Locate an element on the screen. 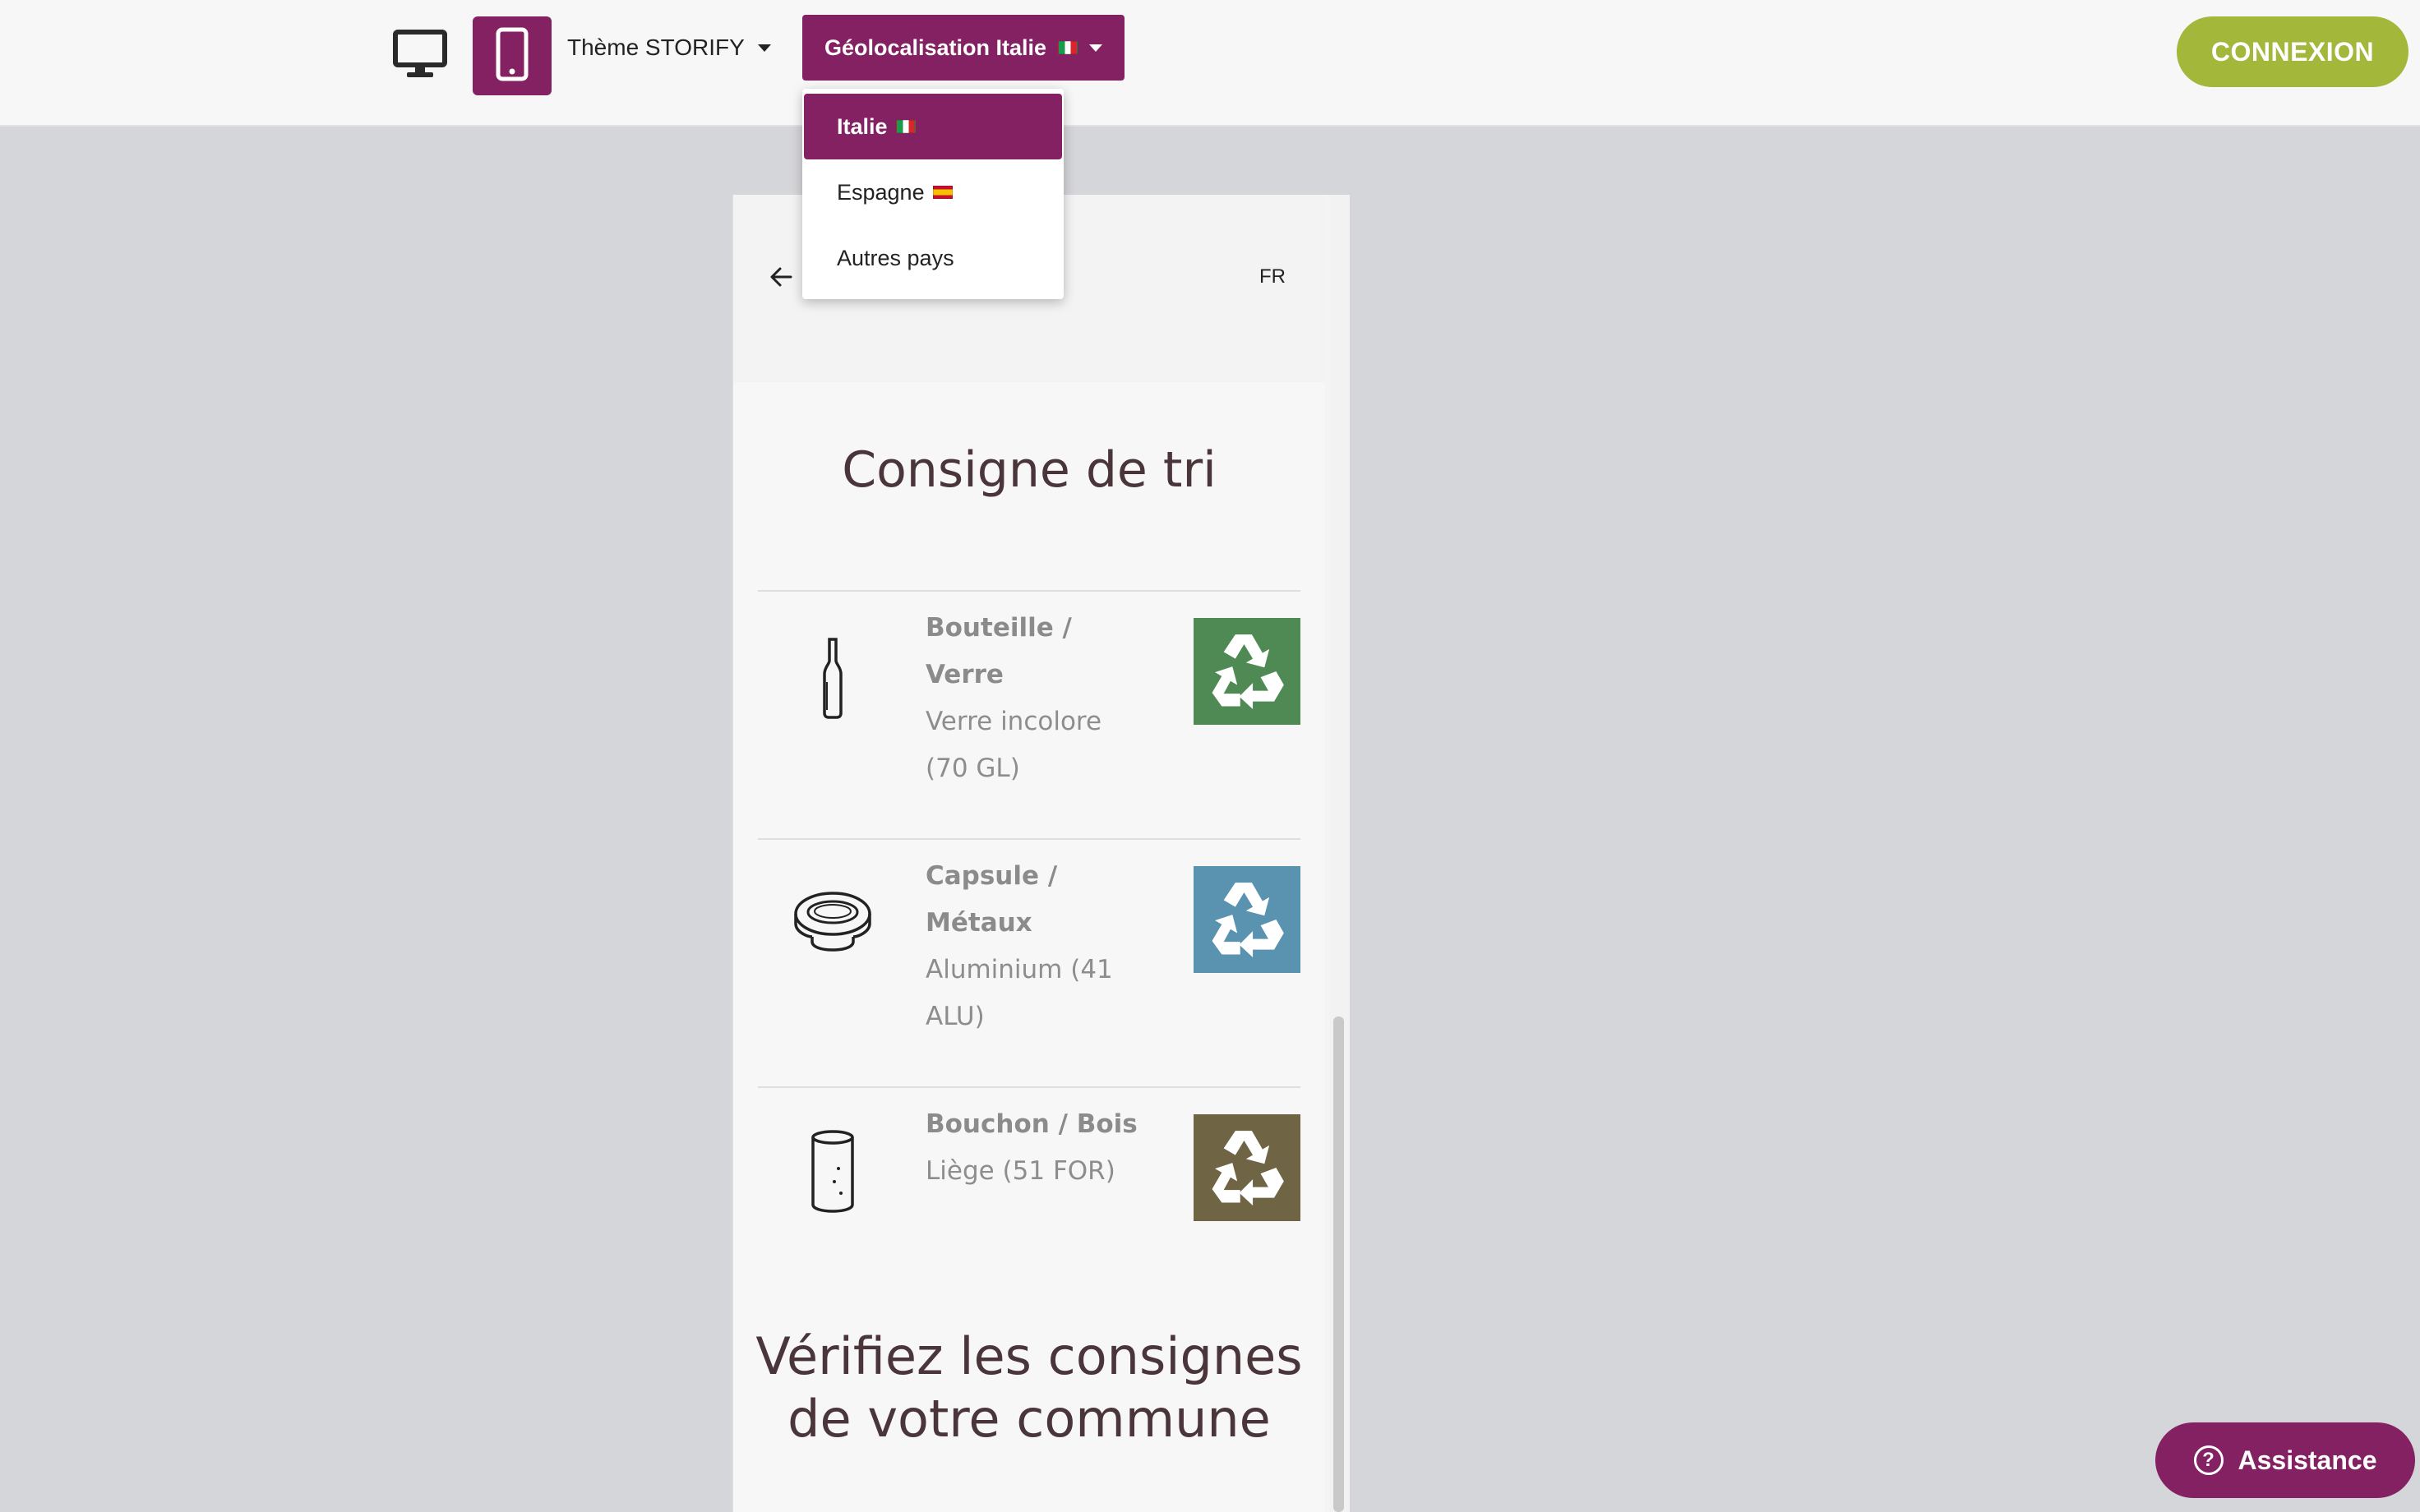 The width and height of the screenshot is (2420, 1512). mobile-view-button is located at coordinates (512, 56).